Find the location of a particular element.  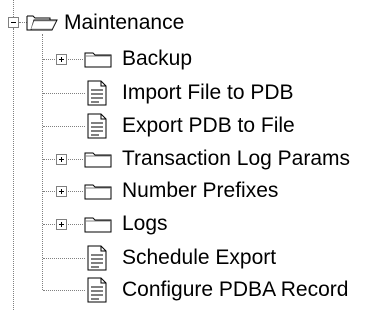

collapse-toggle-maintenance is located at coordinates (13, 22).